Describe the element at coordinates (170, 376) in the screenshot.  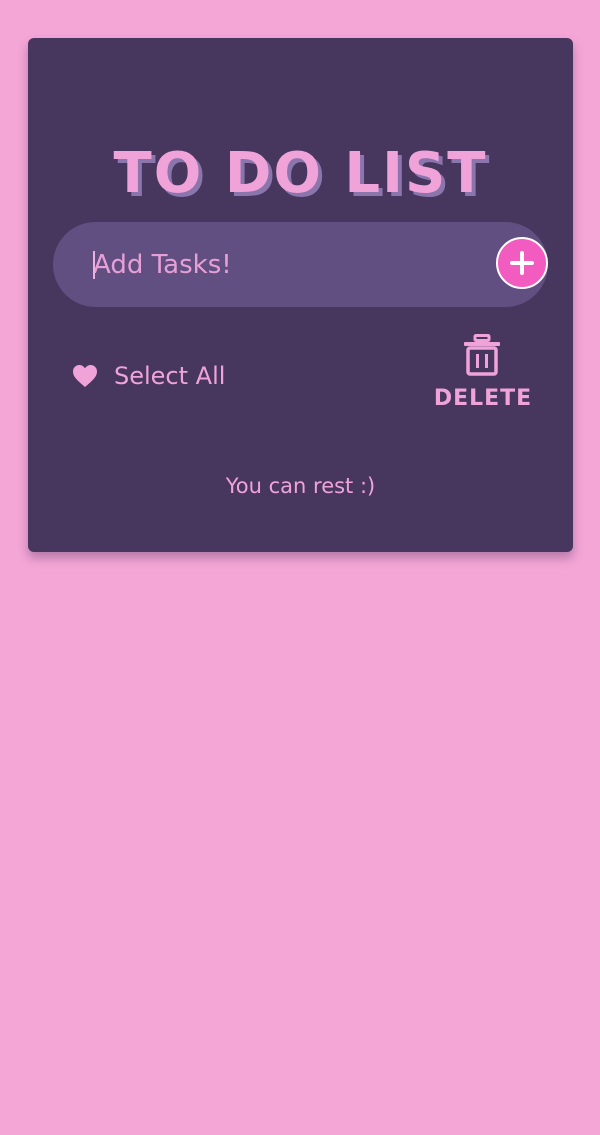
I see `select-all-label: Select All` at that location.